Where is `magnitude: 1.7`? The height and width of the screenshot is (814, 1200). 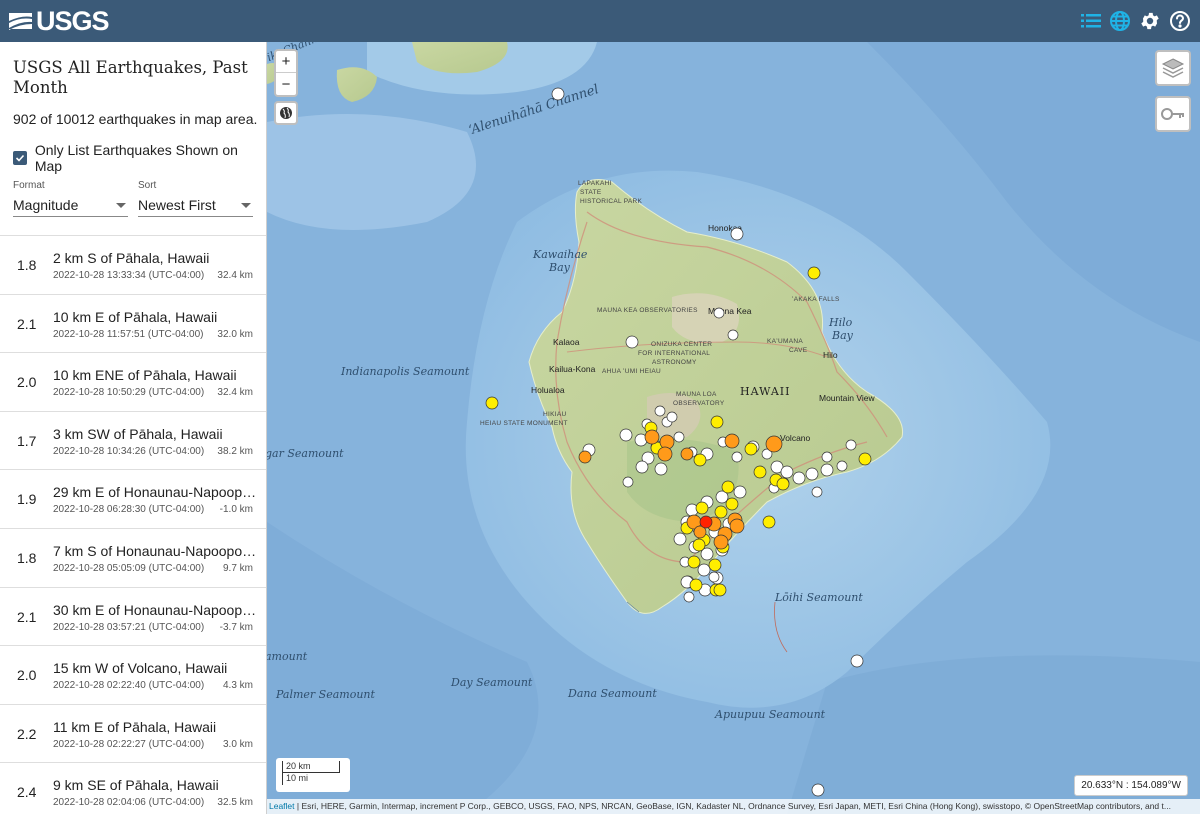
magnitude: 1.7 is located at coordinates (27, 440).